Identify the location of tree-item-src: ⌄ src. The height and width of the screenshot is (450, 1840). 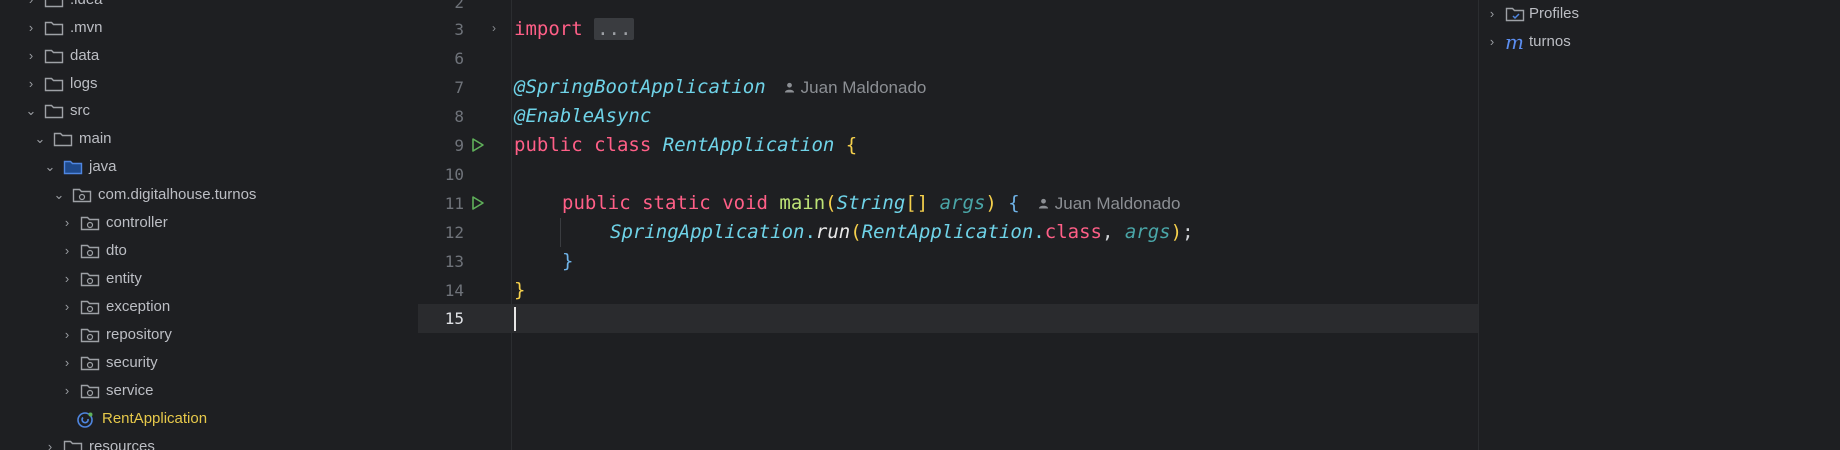
(56, 111).